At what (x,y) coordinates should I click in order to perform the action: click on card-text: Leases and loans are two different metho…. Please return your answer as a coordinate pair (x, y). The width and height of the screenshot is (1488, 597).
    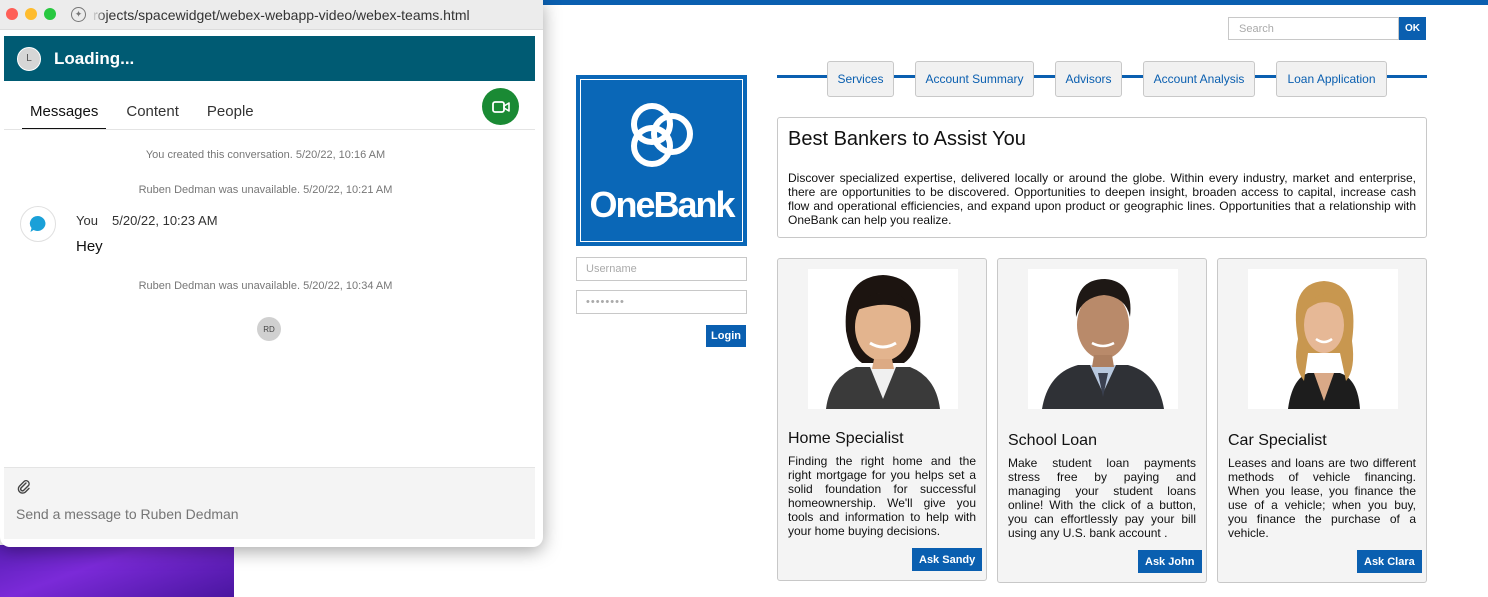
    Looking at the image, I should click on (1322, 498).